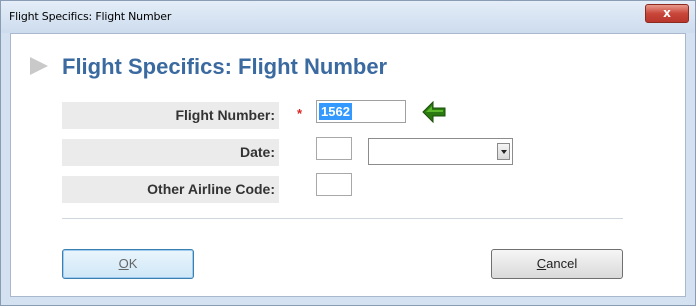  What do you see at coordinates (348, 17) in the screenshot?
I see `title-bar: Flight Specifics: Flight Number x` at bounding box center [348, 17].